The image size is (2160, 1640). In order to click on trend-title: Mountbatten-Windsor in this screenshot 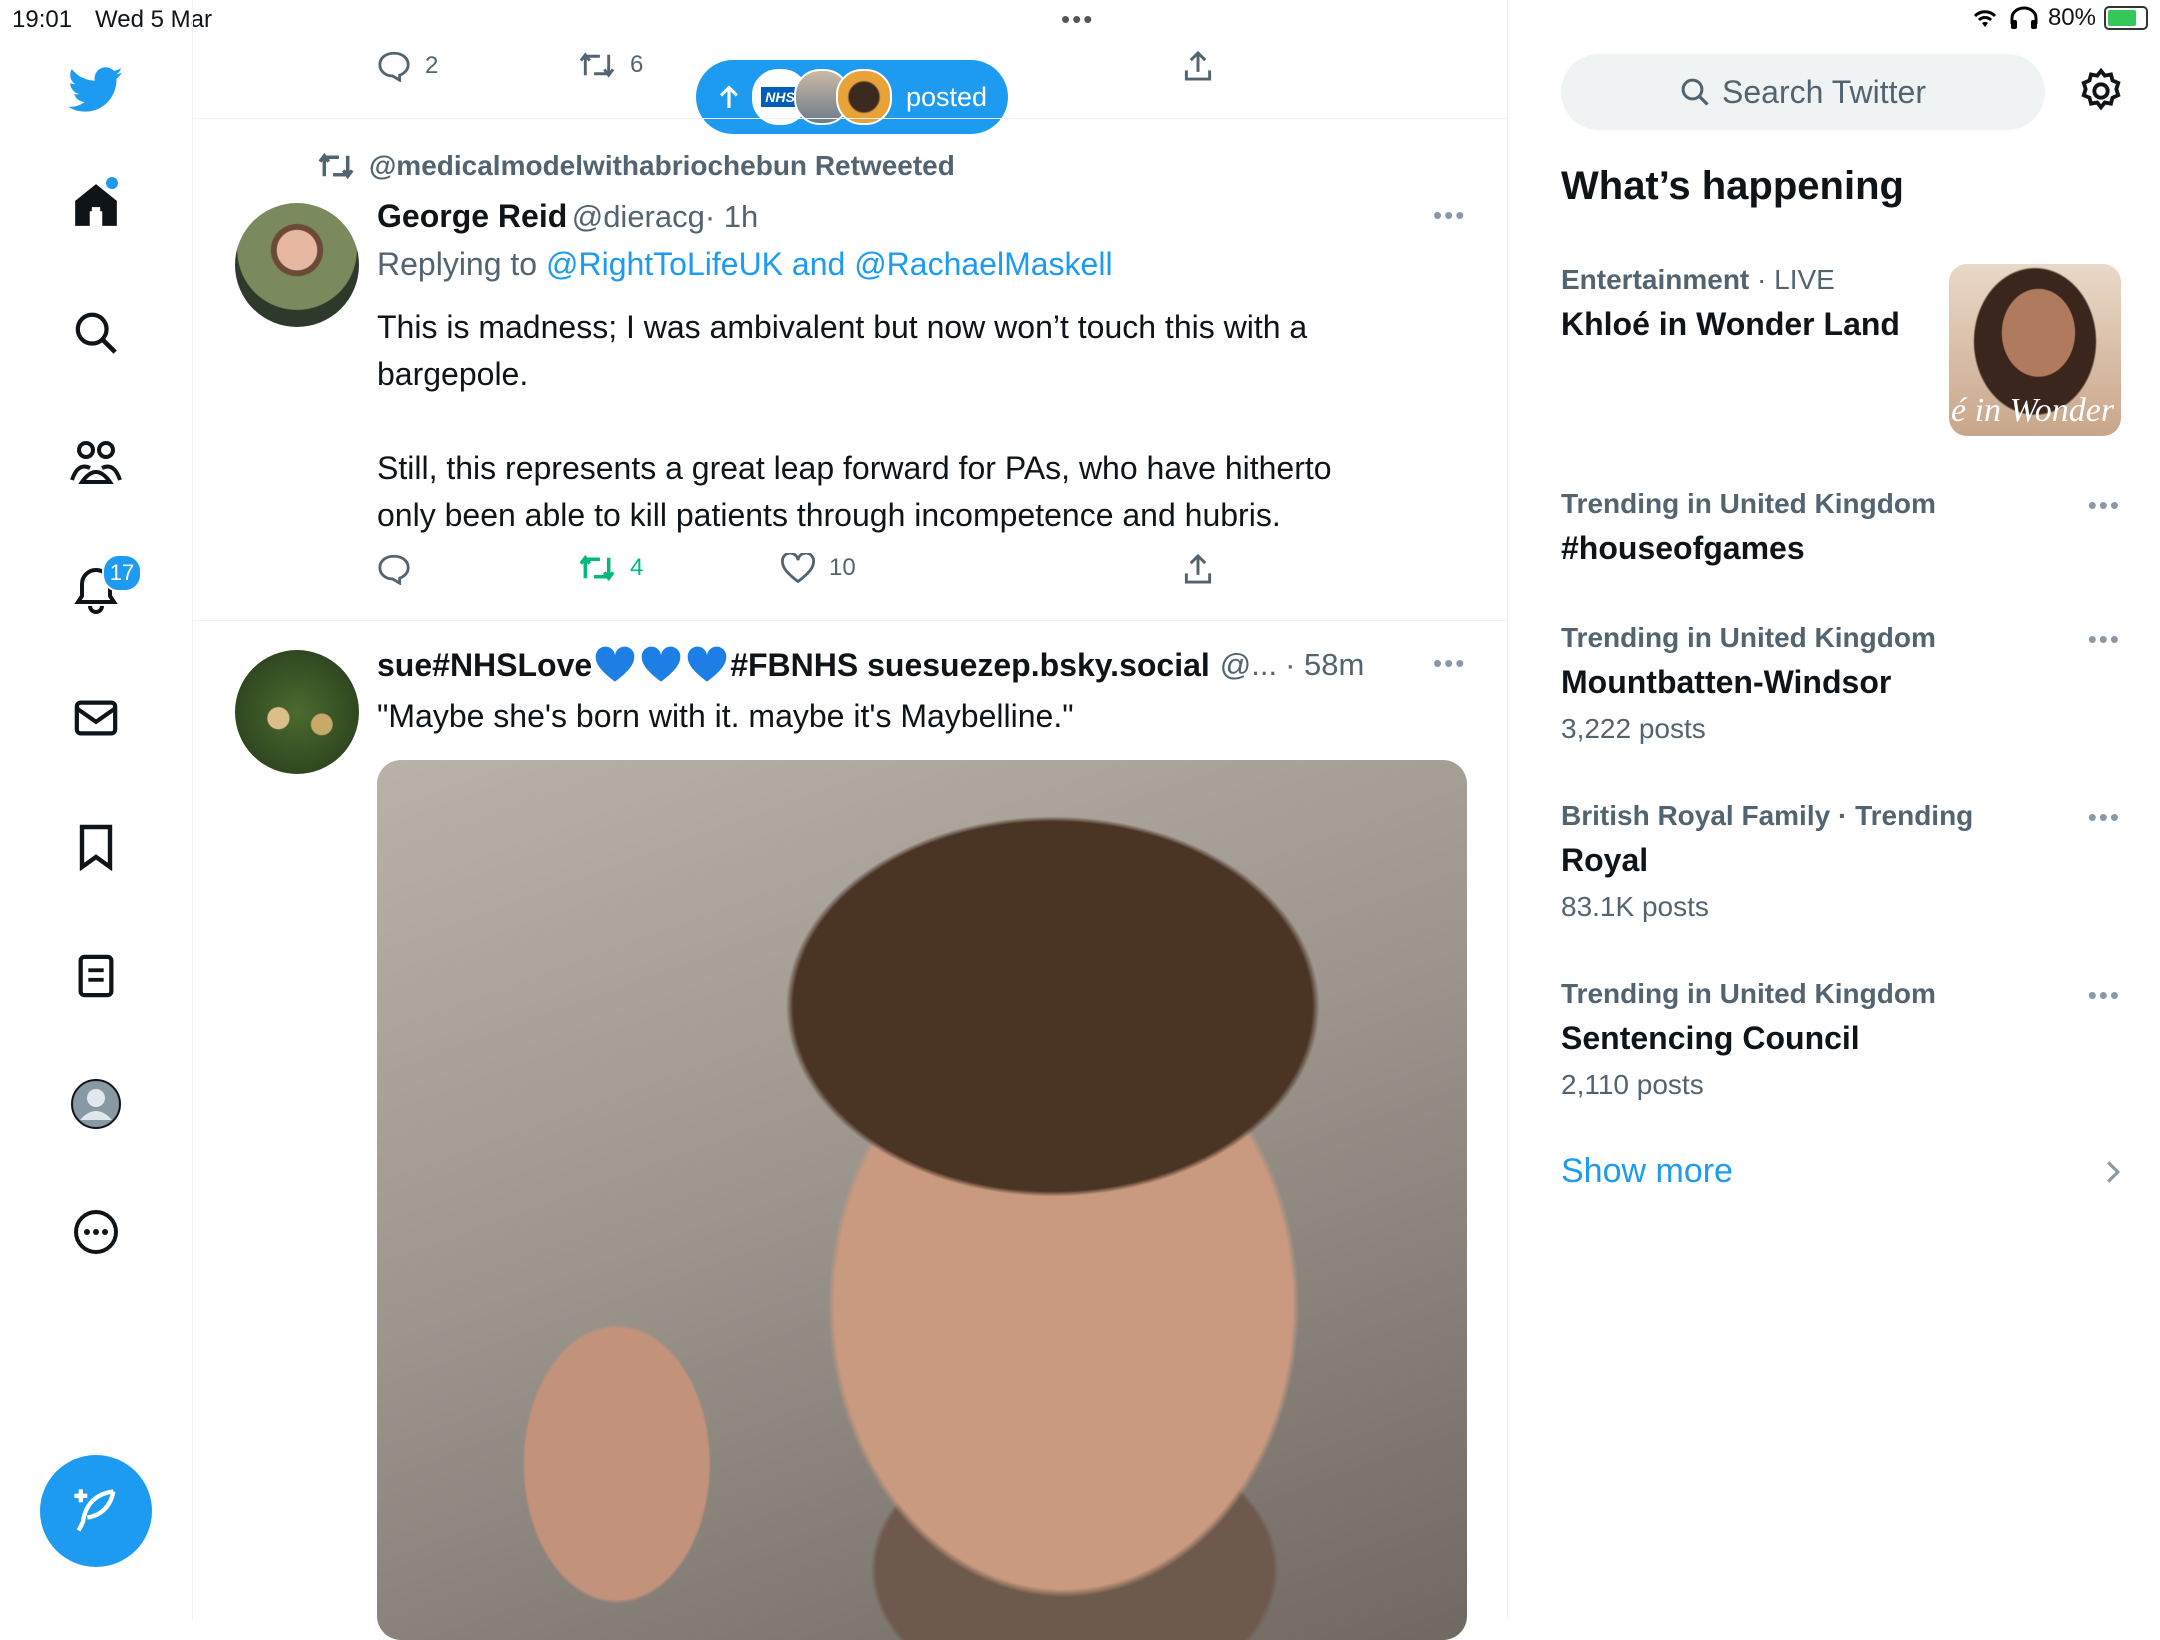, I will do `click(1726, 682)`.